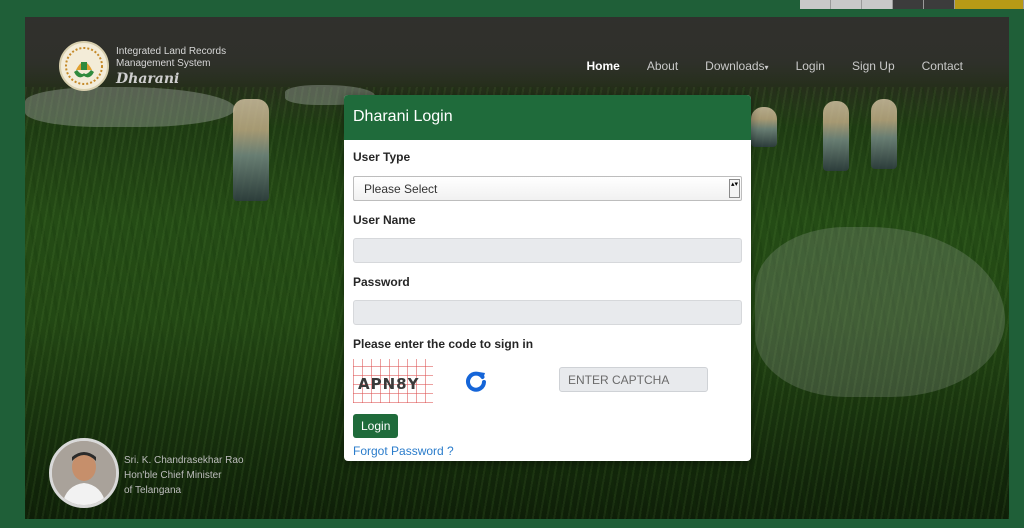  Describe the element at coordinates (734, 188) in the screenshot. I see `select-arrow-icon: ▴▾` at that location.